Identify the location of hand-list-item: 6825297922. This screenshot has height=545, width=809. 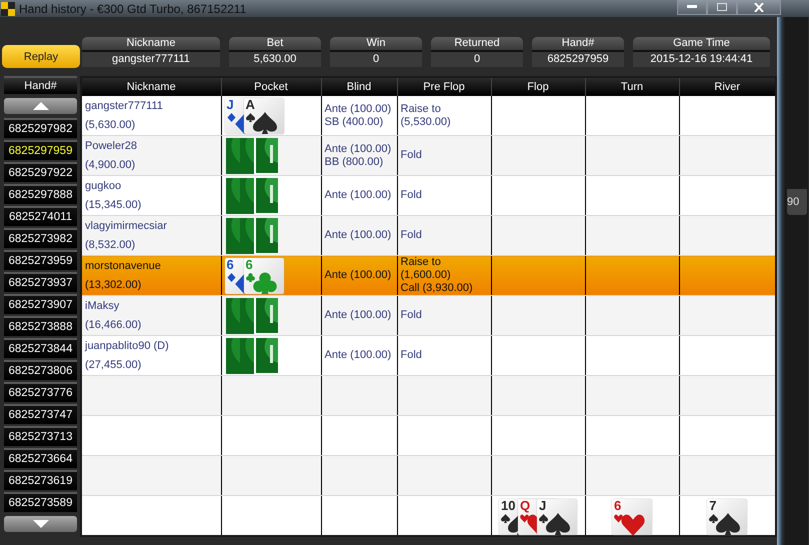
(40, 172).